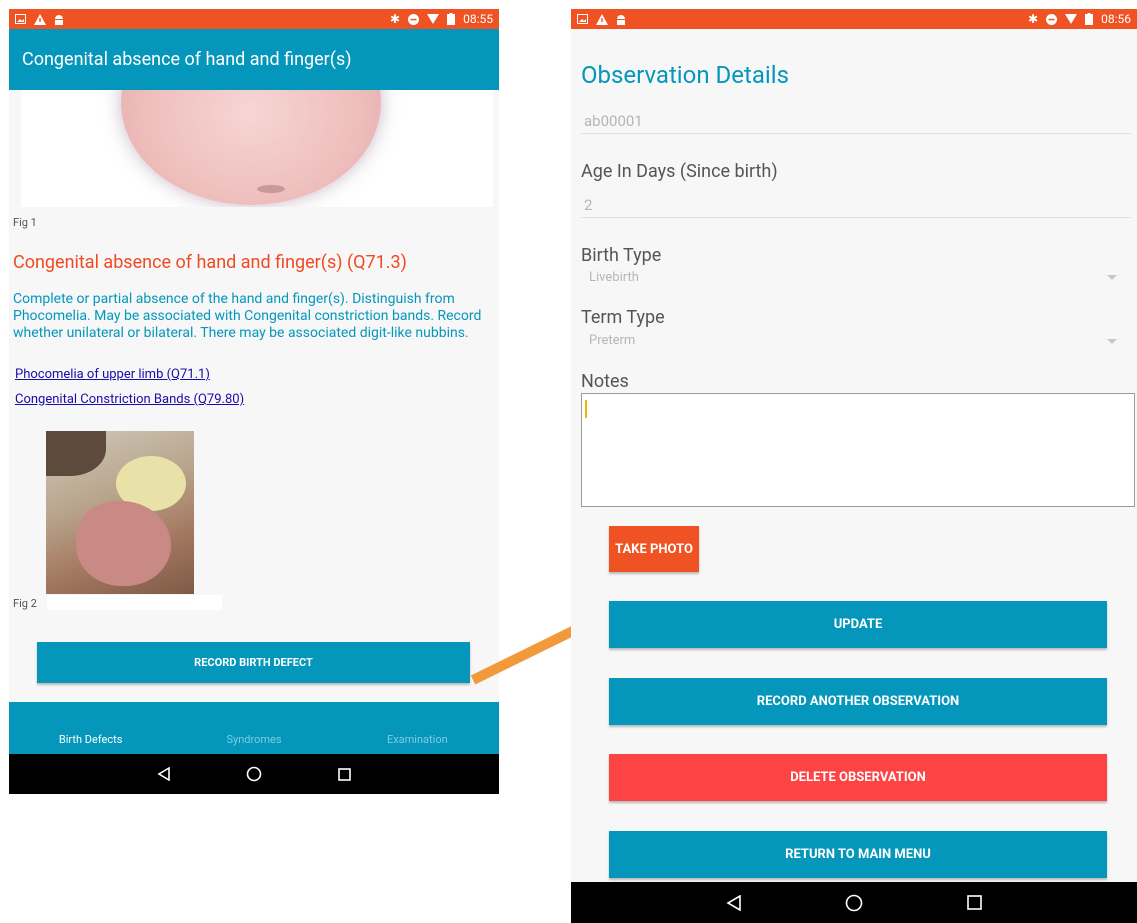 Image resolution: width=1137 pixels, height=923 pixels. I want to click on fig2-caption: Fig 2, so click(25, 603).